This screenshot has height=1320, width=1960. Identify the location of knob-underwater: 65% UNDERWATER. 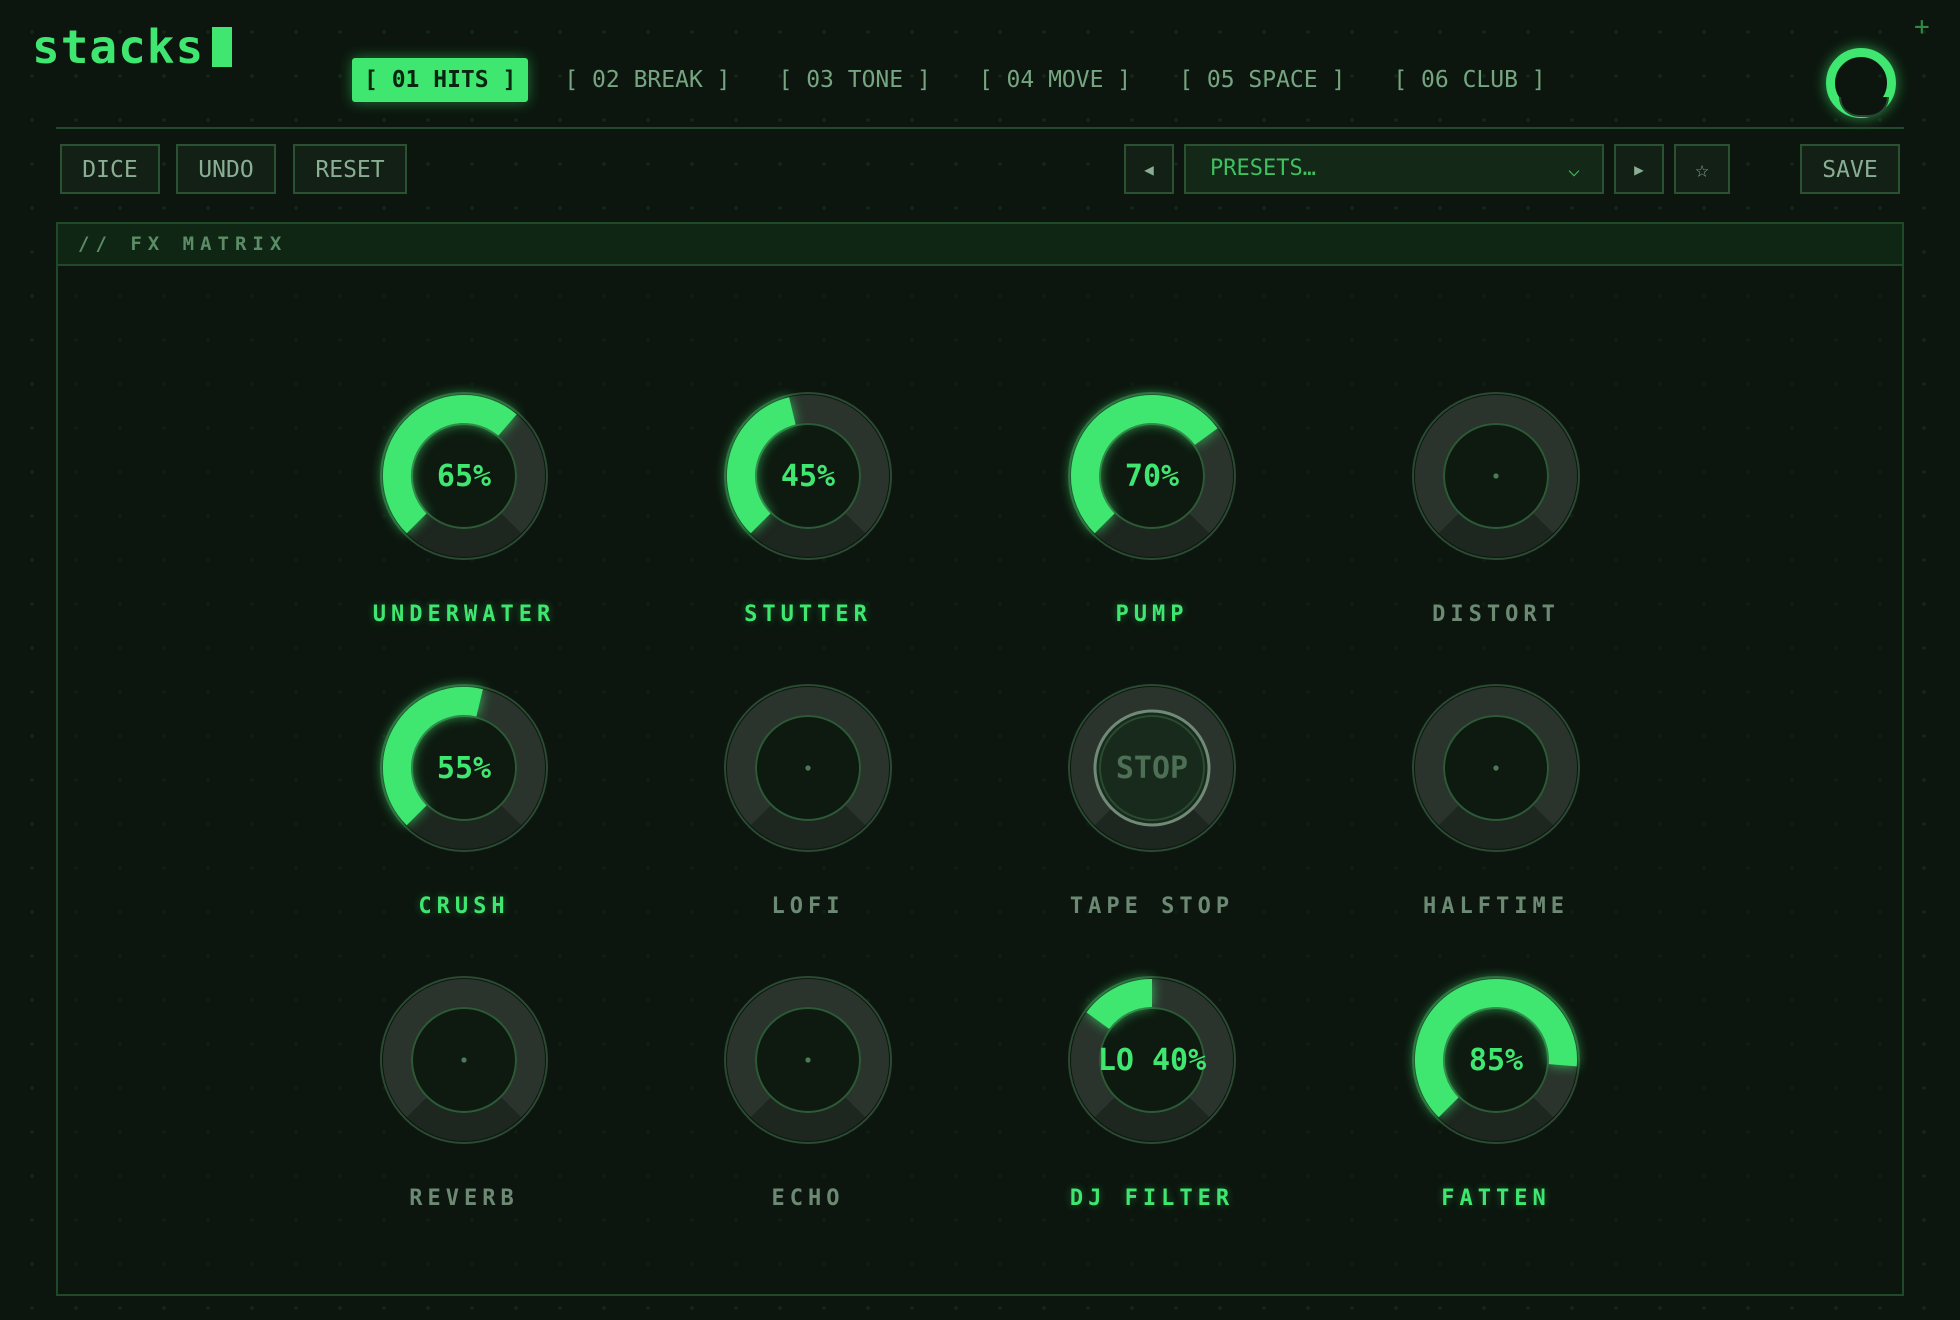
(464, 506).